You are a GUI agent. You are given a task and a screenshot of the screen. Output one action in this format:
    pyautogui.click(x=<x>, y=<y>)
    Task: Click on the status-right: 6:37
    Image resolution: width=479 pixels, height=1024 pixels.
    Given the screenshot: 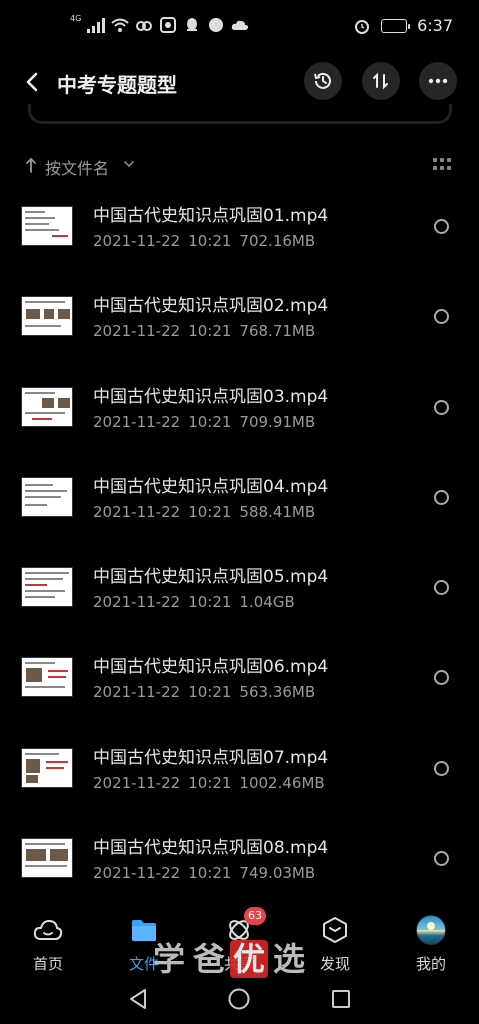 What is the action you would take?
    pyautogui.click(x=403, y=25)
    